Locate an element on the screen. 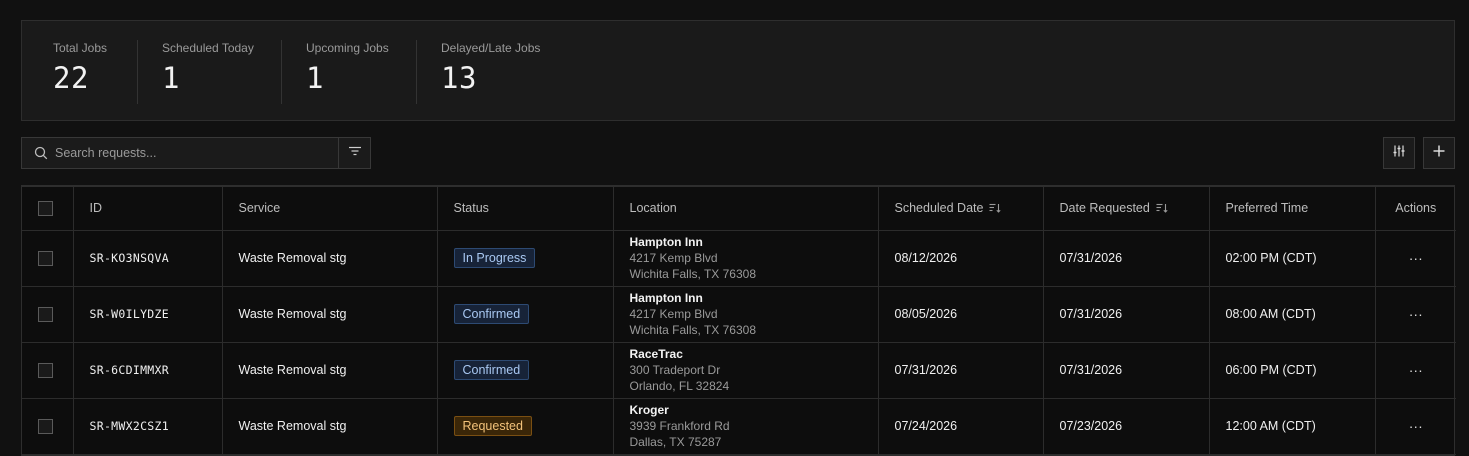  status-cell: Requested is located at coordinates (525, 426).